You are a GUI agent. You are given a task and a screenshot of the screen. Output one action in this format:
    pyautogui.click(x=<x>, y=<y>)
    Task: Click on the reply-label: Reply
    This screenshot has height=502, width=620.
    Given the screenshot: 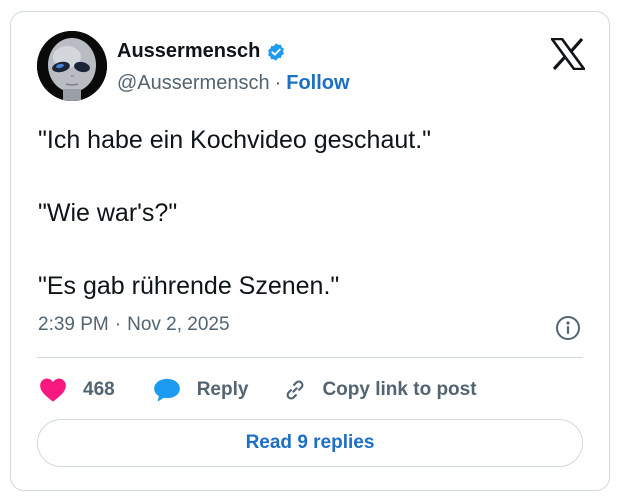 What is the action you would take?
    pyautogui.click(x=222, y=389)
    